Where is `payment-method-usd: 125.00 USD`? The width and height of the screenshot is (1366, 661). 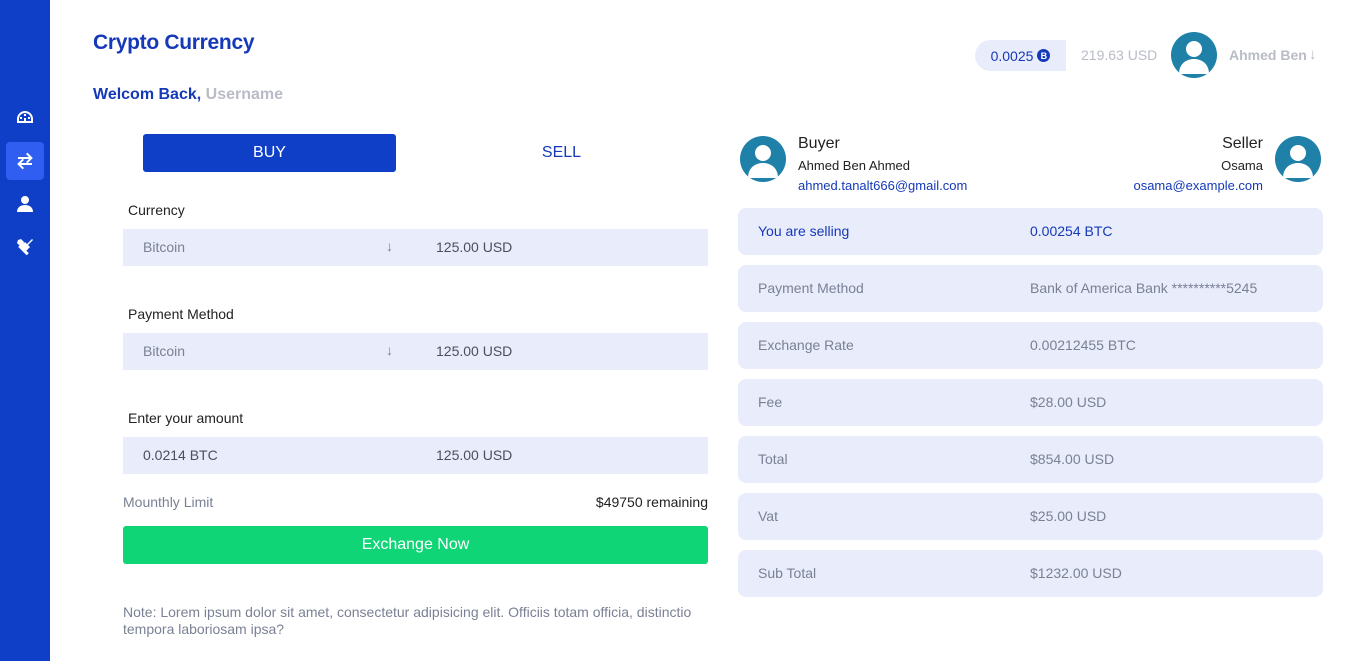
payment-method-usd: 125.00 USD is located at coordinates (474, 351).